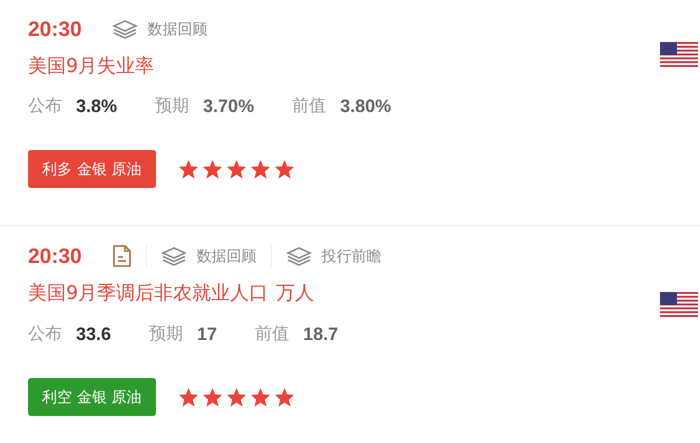 The image size is (700, 443). Describe the element at coordinates (352, 256) in the screenshot. I see `review-link: 投行前瞻` at that location.